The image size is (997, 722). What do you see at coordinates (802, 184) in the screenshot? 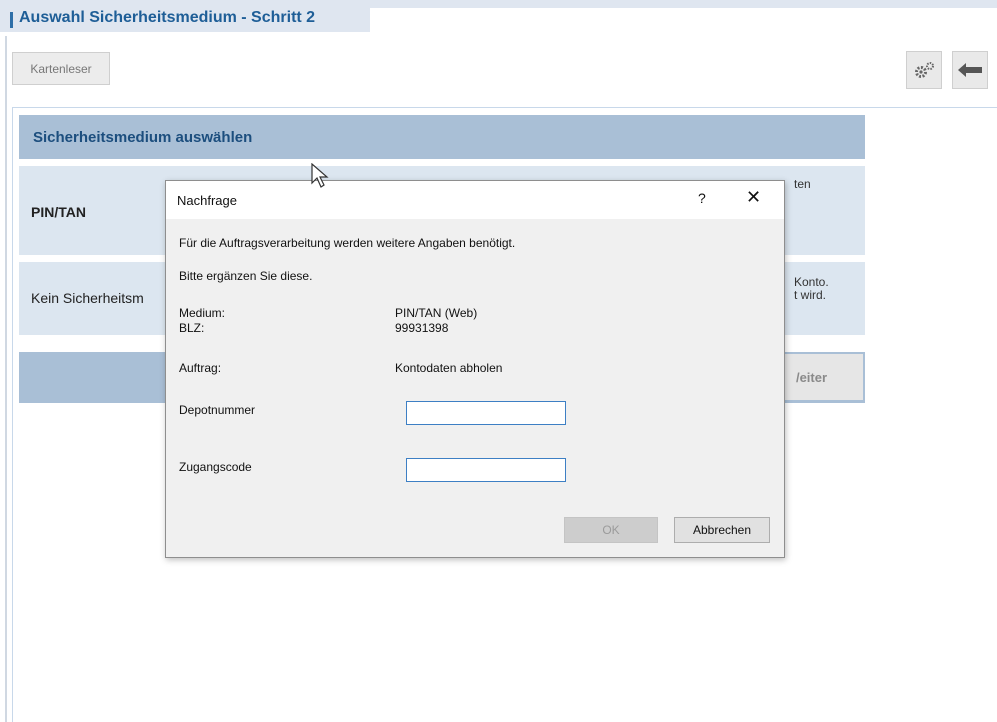
I see `option-description: ten` at bounding box center [802, 184].